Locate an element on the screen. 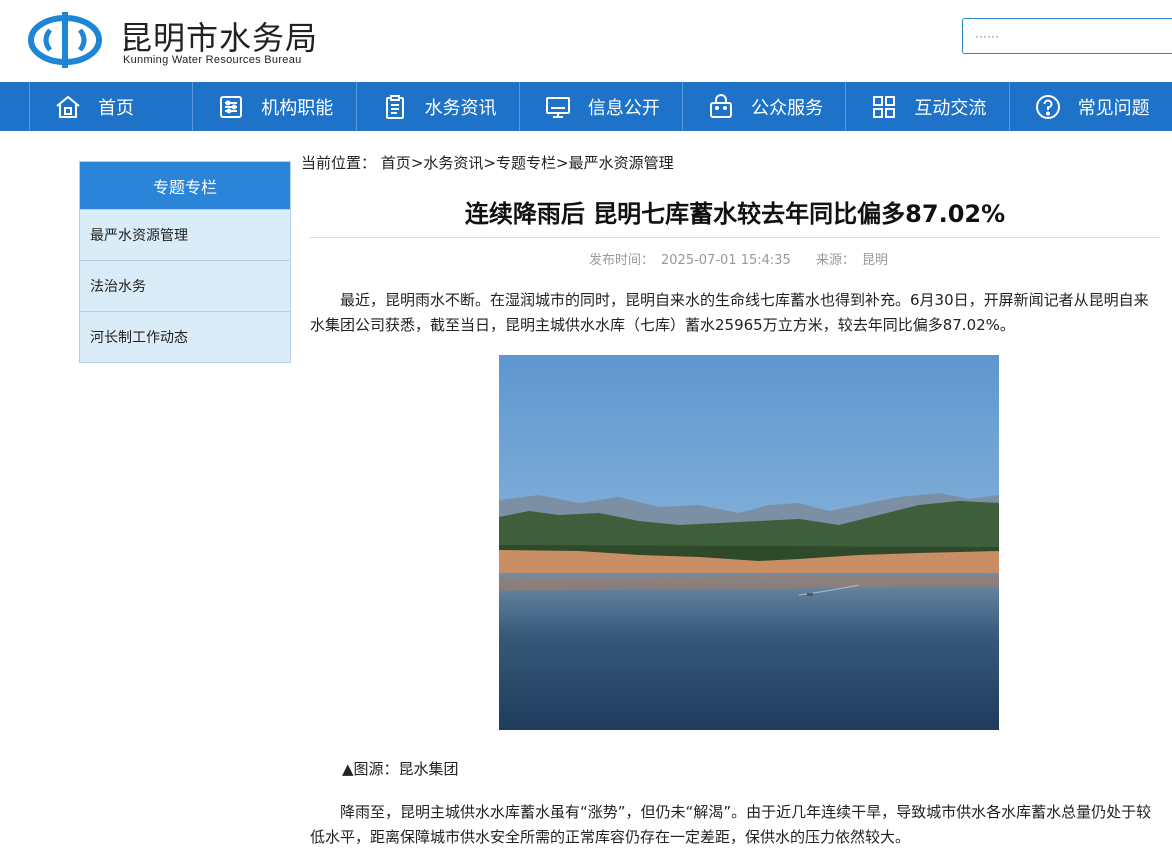 The height and width of the screenshot is (858, 1172). nav-item-home: 首页 is located at coordinates (110, 106).